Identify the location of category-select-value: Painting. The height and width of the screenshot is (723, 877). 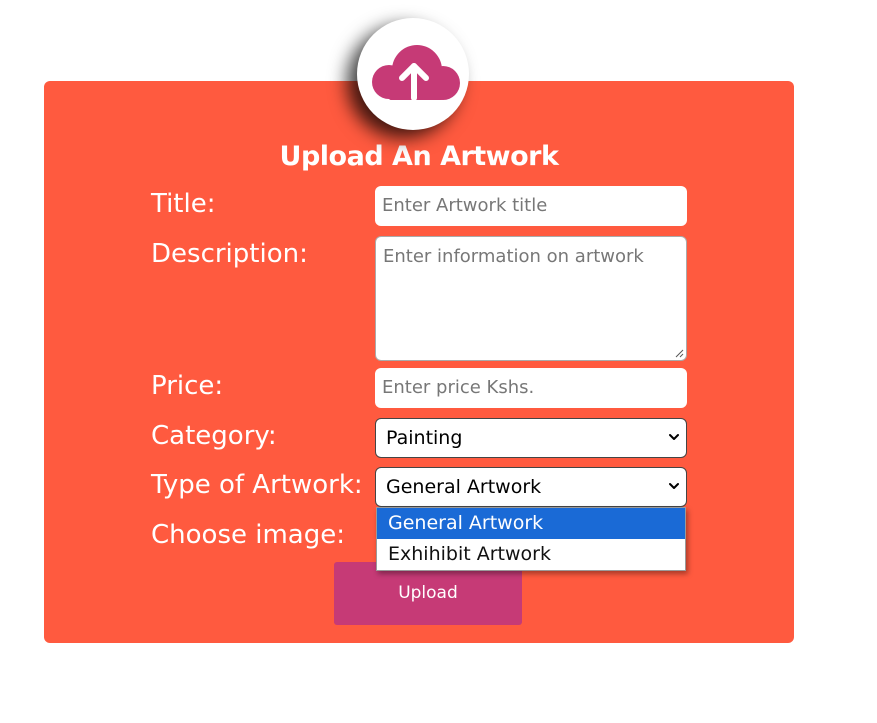
(424, 438).